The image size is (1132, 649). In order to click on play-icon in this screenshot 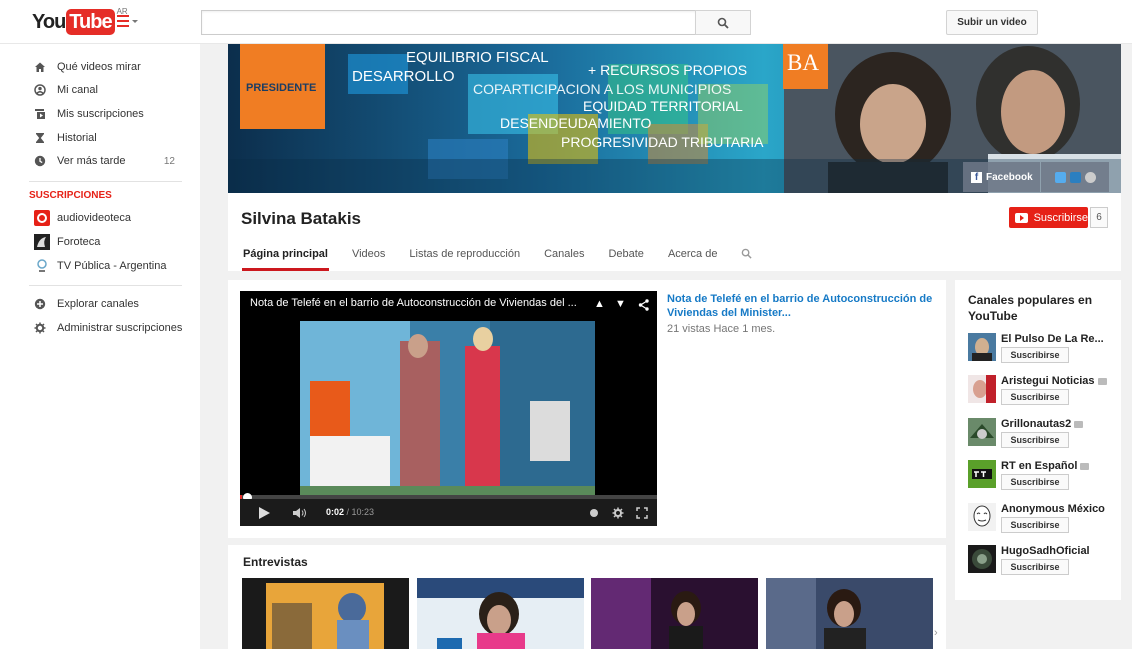, I will do `click(264, 513)`.